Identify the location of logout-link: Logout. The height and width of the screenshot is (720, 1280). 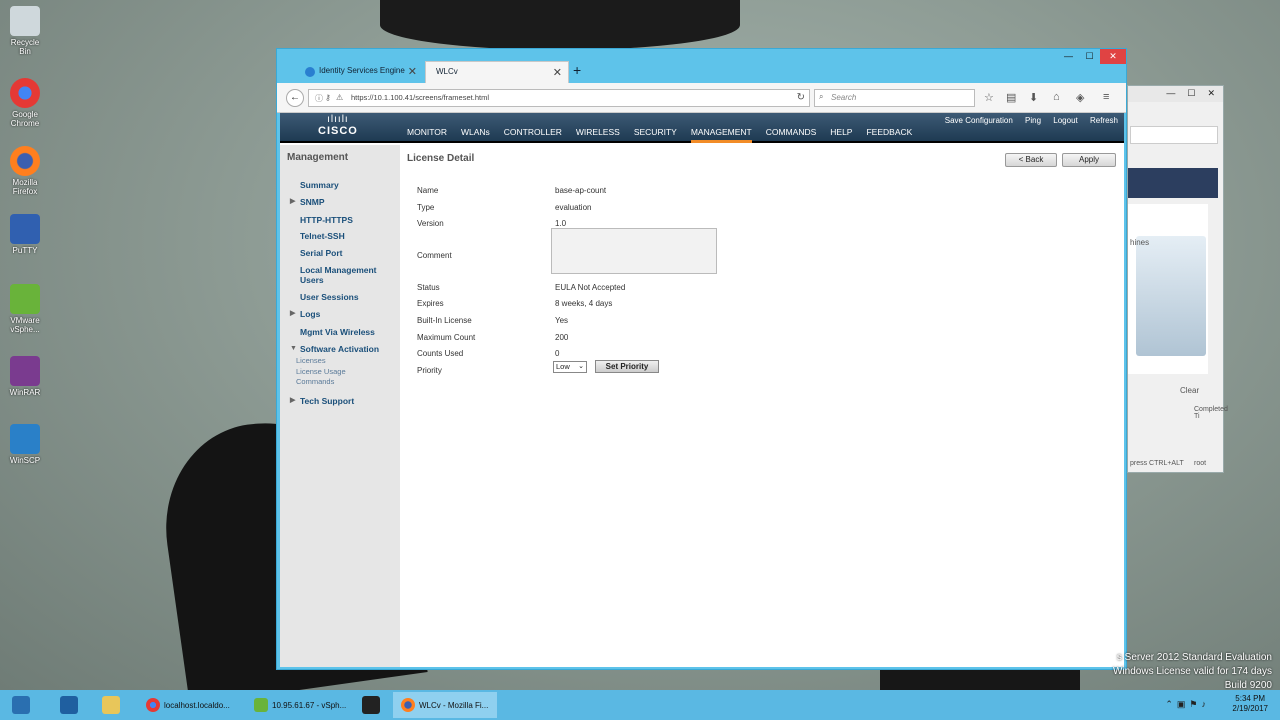
(1065, 120).